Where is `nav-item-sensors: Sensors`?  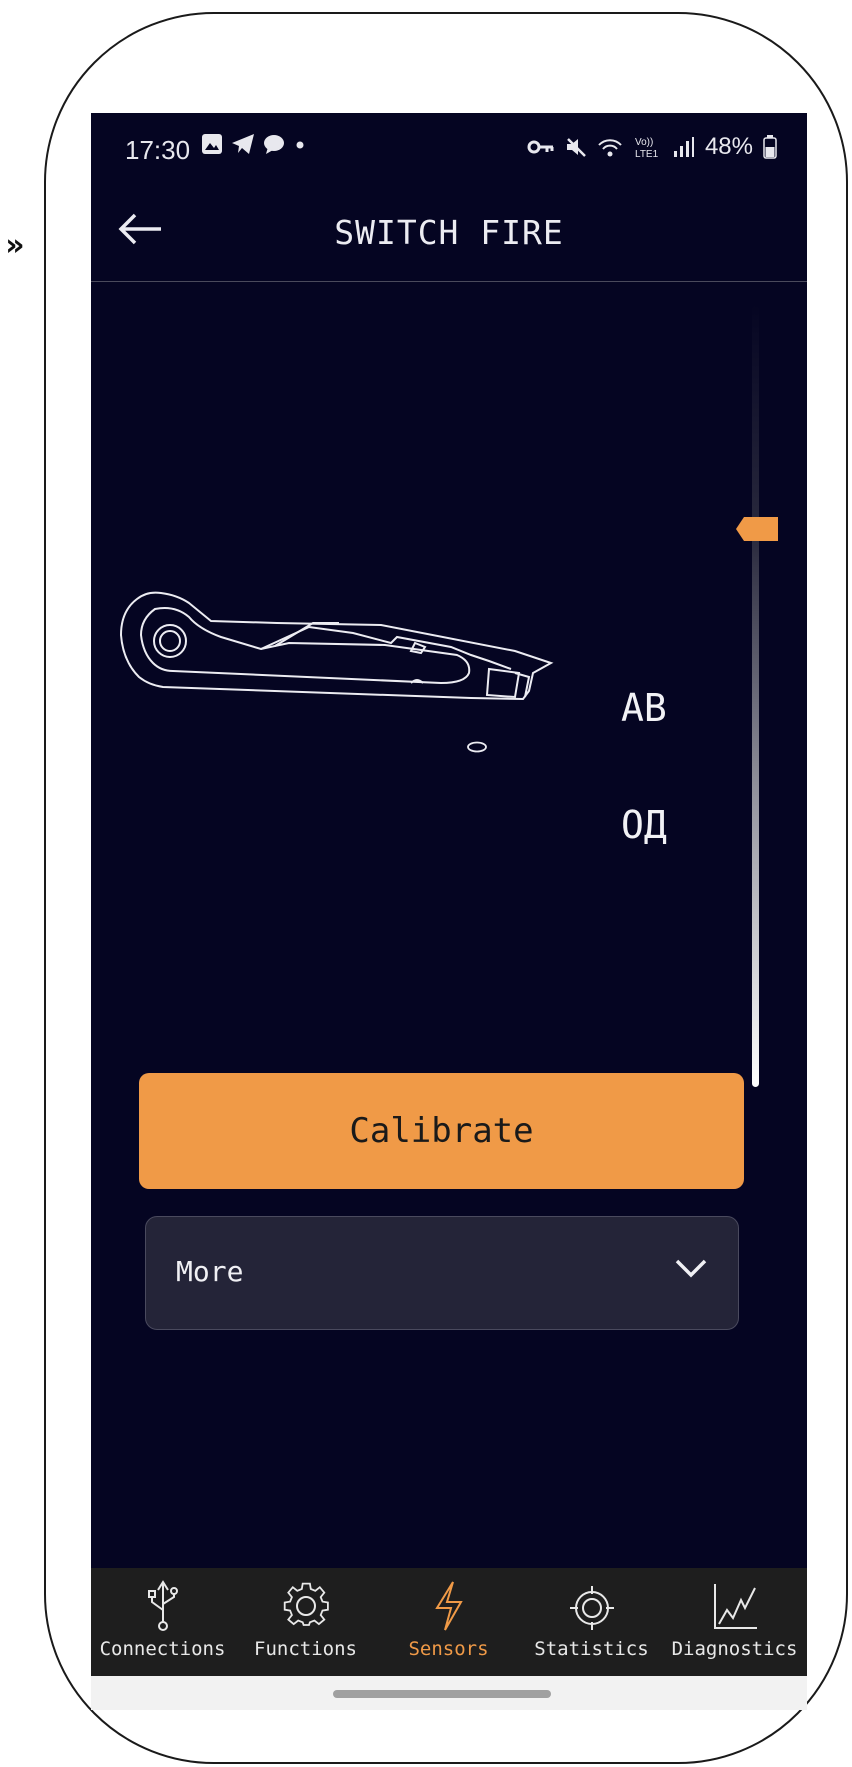 nav-item-sensors: Sensors is located at coordinates (448, 1622).